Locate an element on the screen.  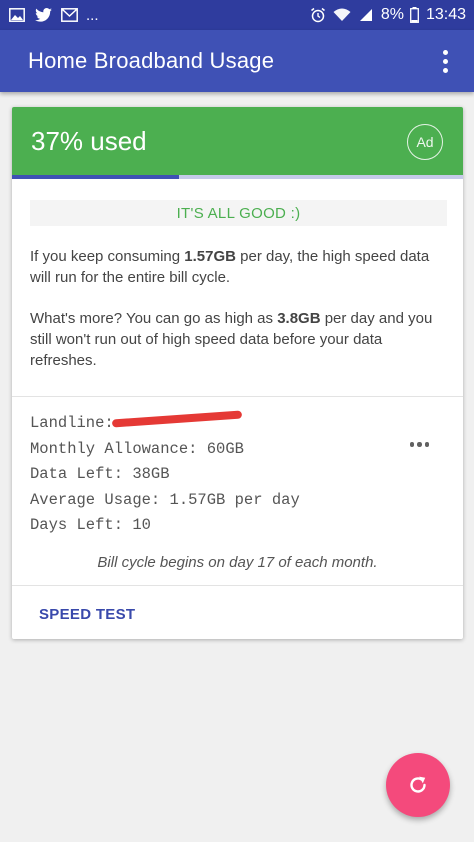
signal-icon is located at coordinates (366, 15).